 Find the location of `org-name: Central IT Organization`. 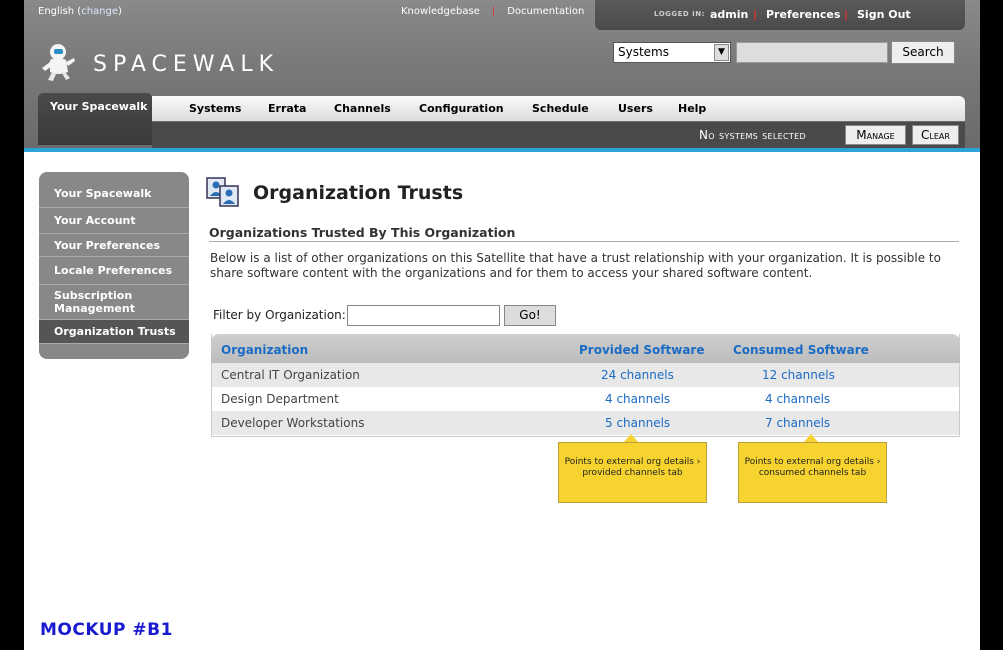

org-name: Central IT Organization is located at coordinates (290, 375).